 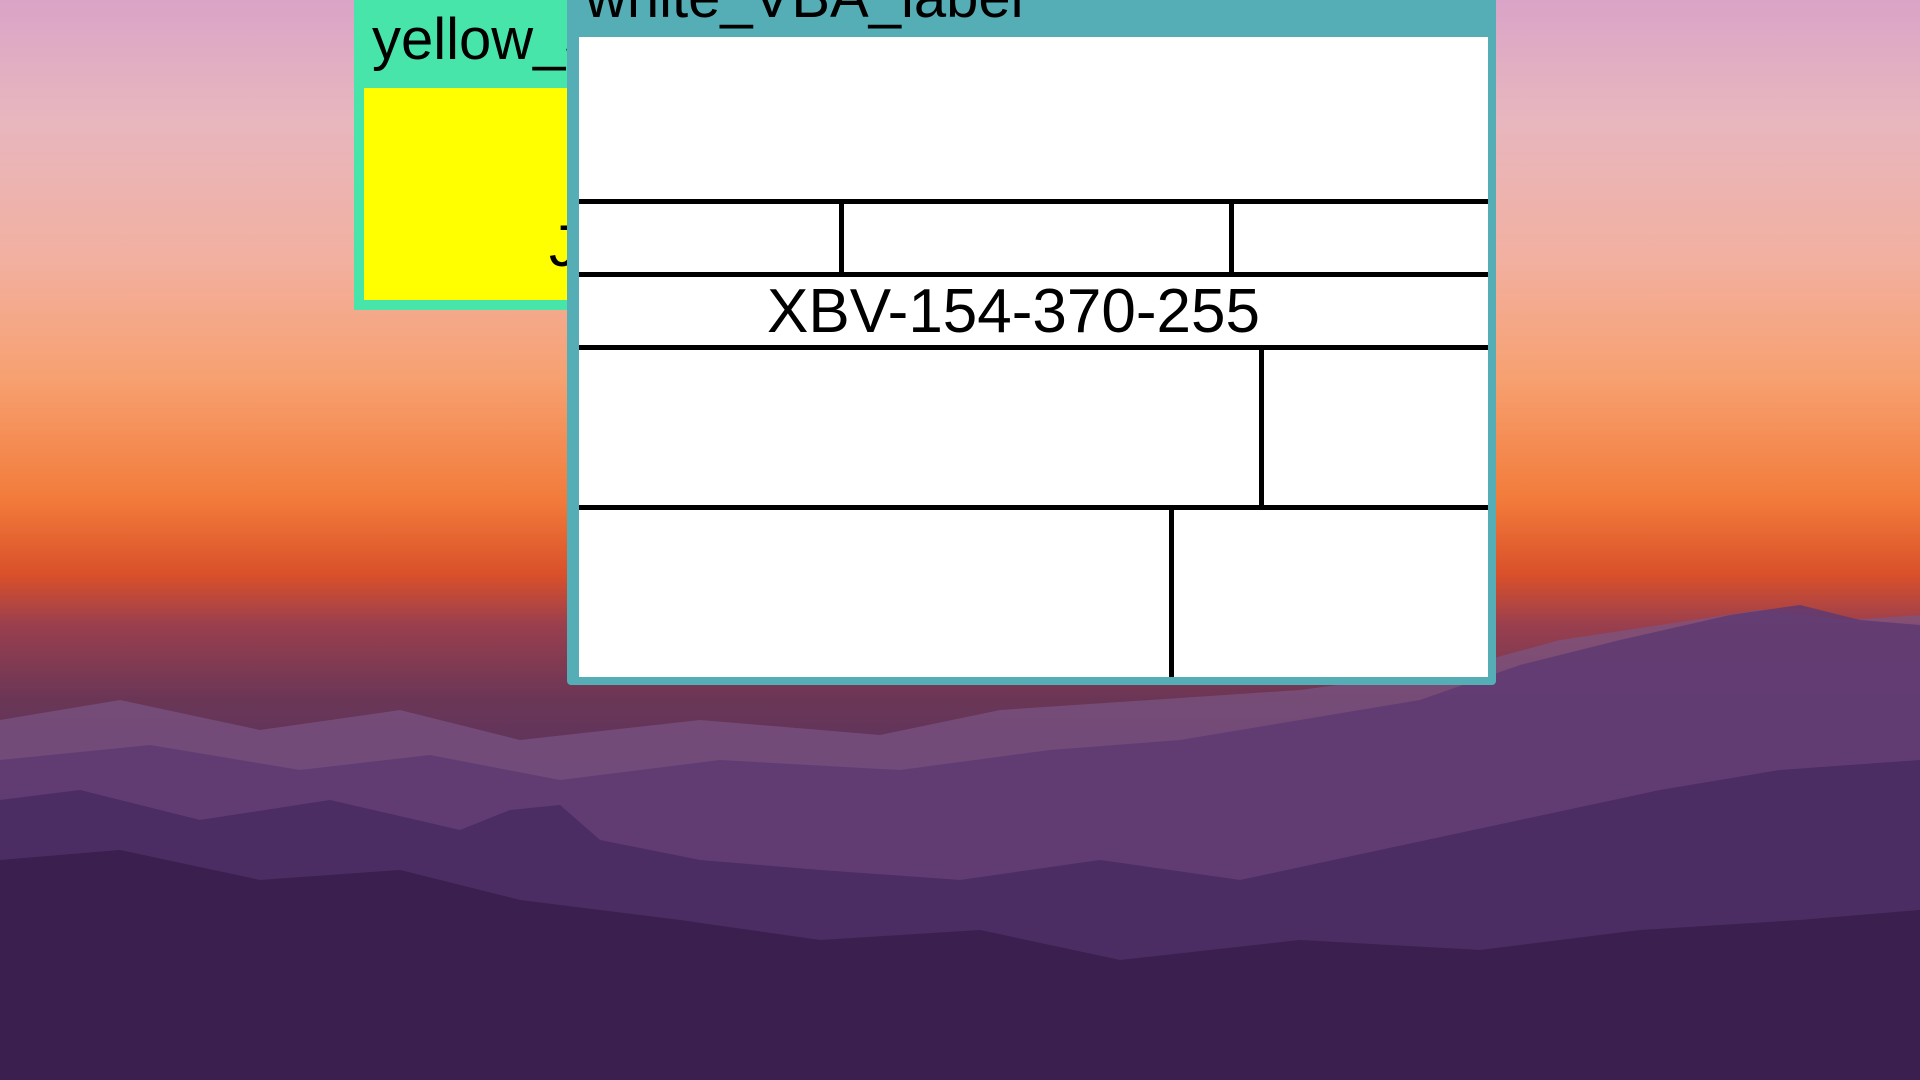 I want to click on yellow-window-content: J, so click(x=470, y=194).